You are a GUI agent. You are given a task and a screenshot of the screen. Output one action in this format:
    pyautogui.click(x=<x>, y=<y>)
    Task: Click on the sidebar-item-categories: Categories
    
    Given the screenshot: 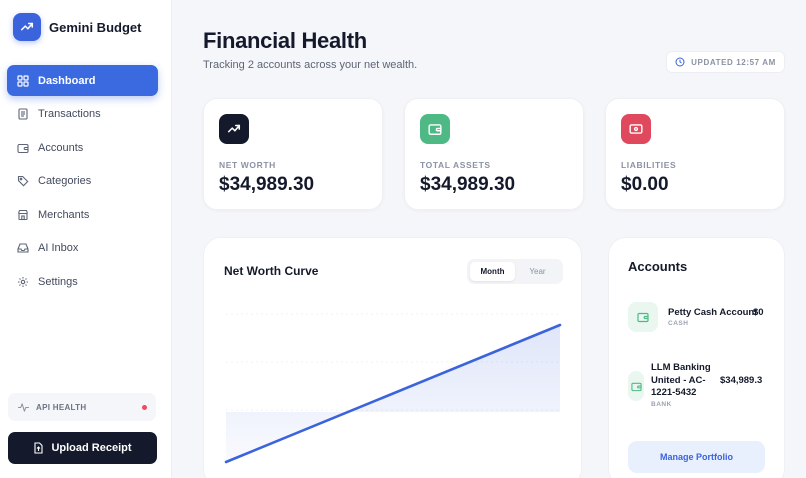 What is the action you would take?
    pyautogui.click(x=82, y=181)
    